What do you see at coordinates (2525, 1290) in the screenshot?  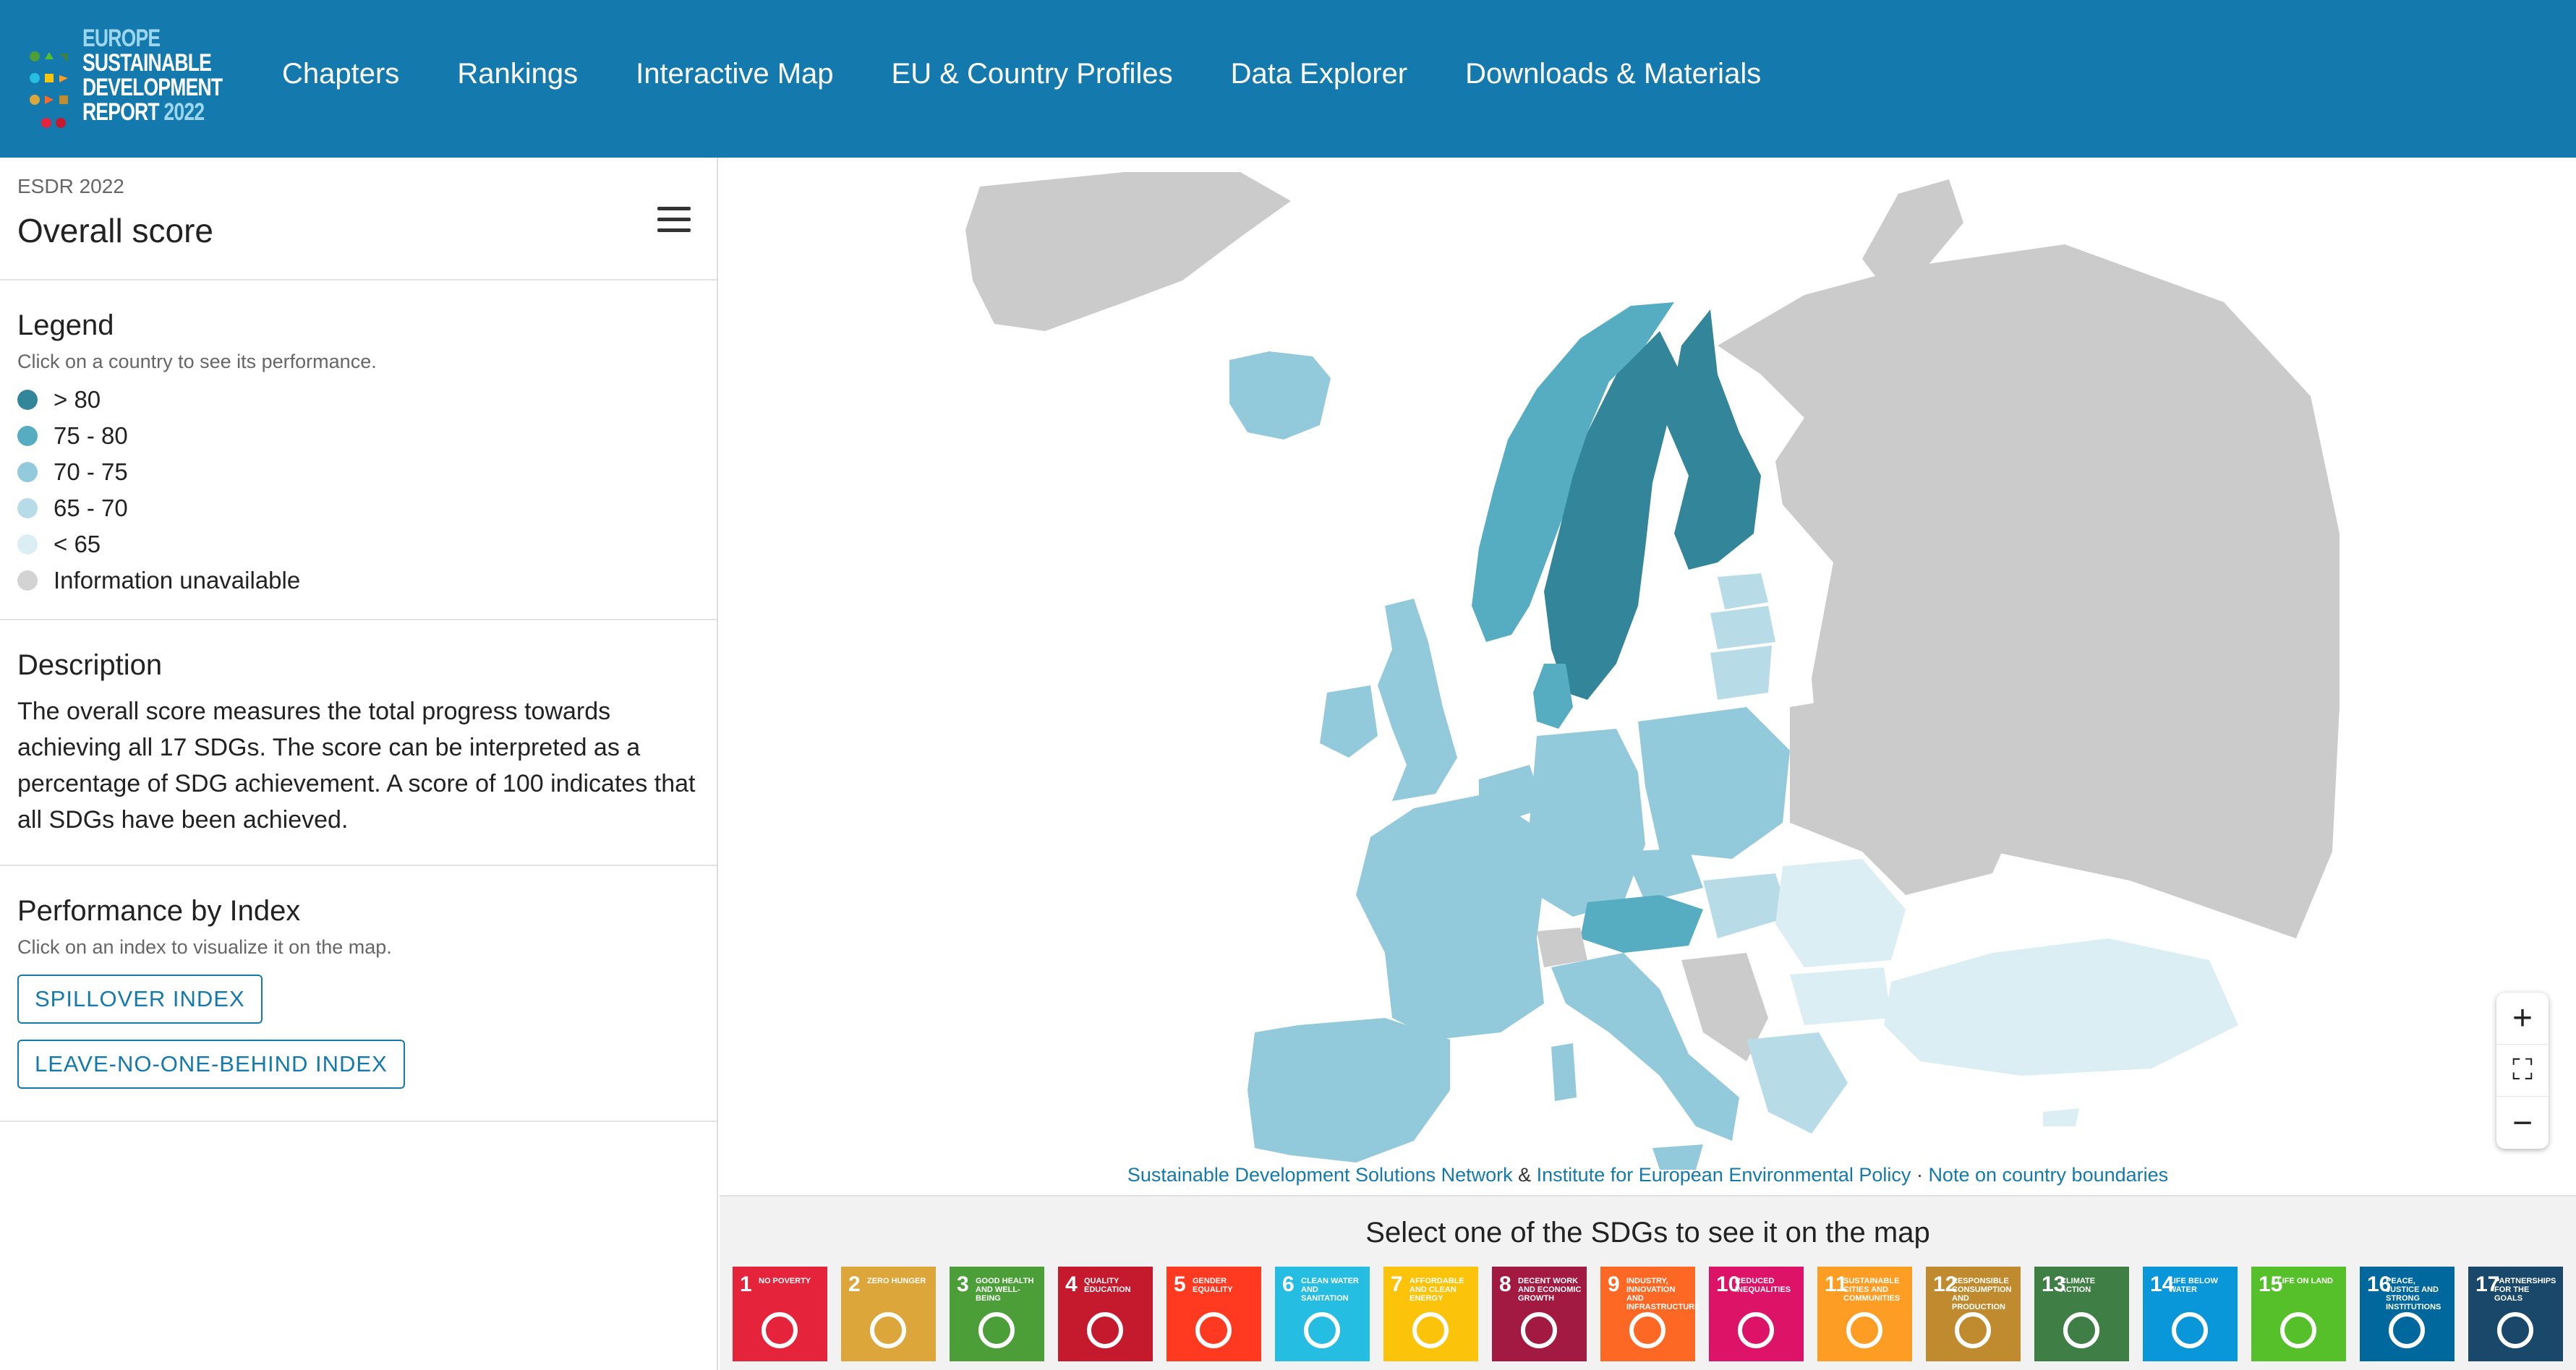 I see `sdg-label: Partnerships for the goals` at bounding box center [2525, 1290].